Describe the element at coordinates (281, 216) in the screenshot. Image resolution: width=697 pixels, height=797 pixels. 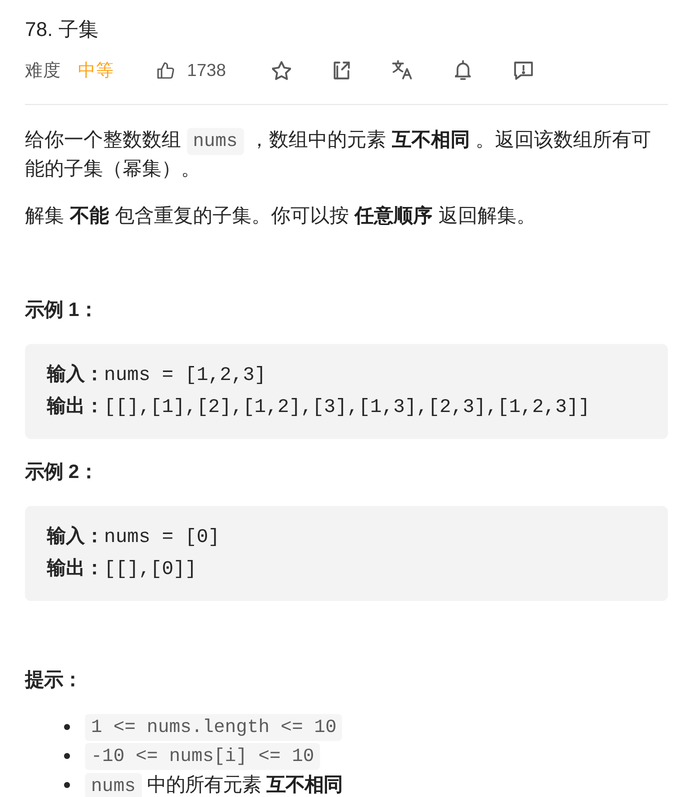
I see `paragraph: 解集 不能 包含重复的子集。你可以按 任意顺序 返回解集。` at that location.